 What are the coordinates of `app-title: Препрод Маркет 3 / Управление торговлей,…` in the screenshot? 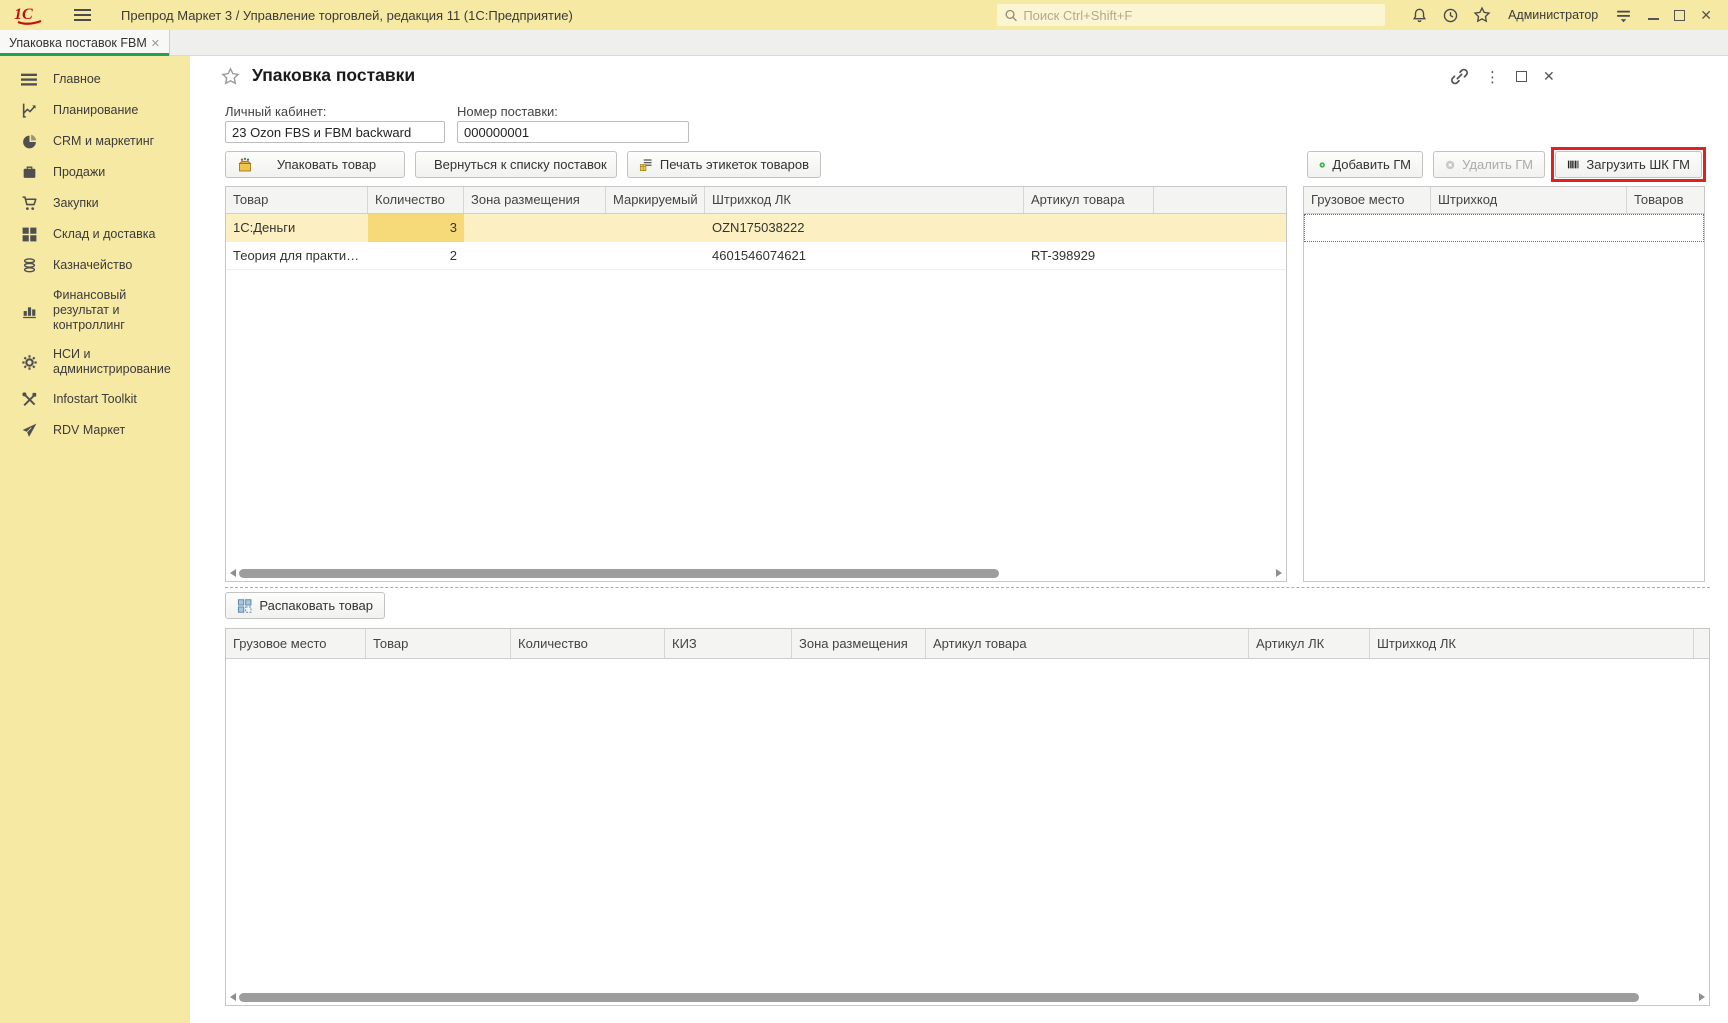 It's located at (347, 15).